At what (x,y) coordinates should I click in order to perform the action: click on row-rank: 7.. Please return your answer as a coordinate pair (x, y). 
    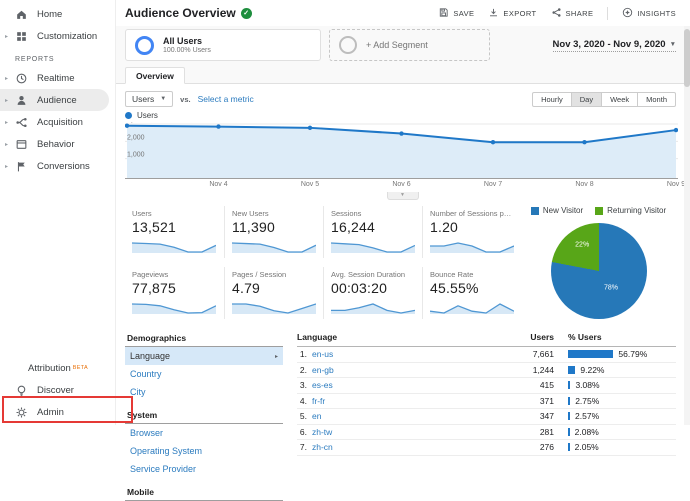
    Looking at the image, I should click on (303, 447).